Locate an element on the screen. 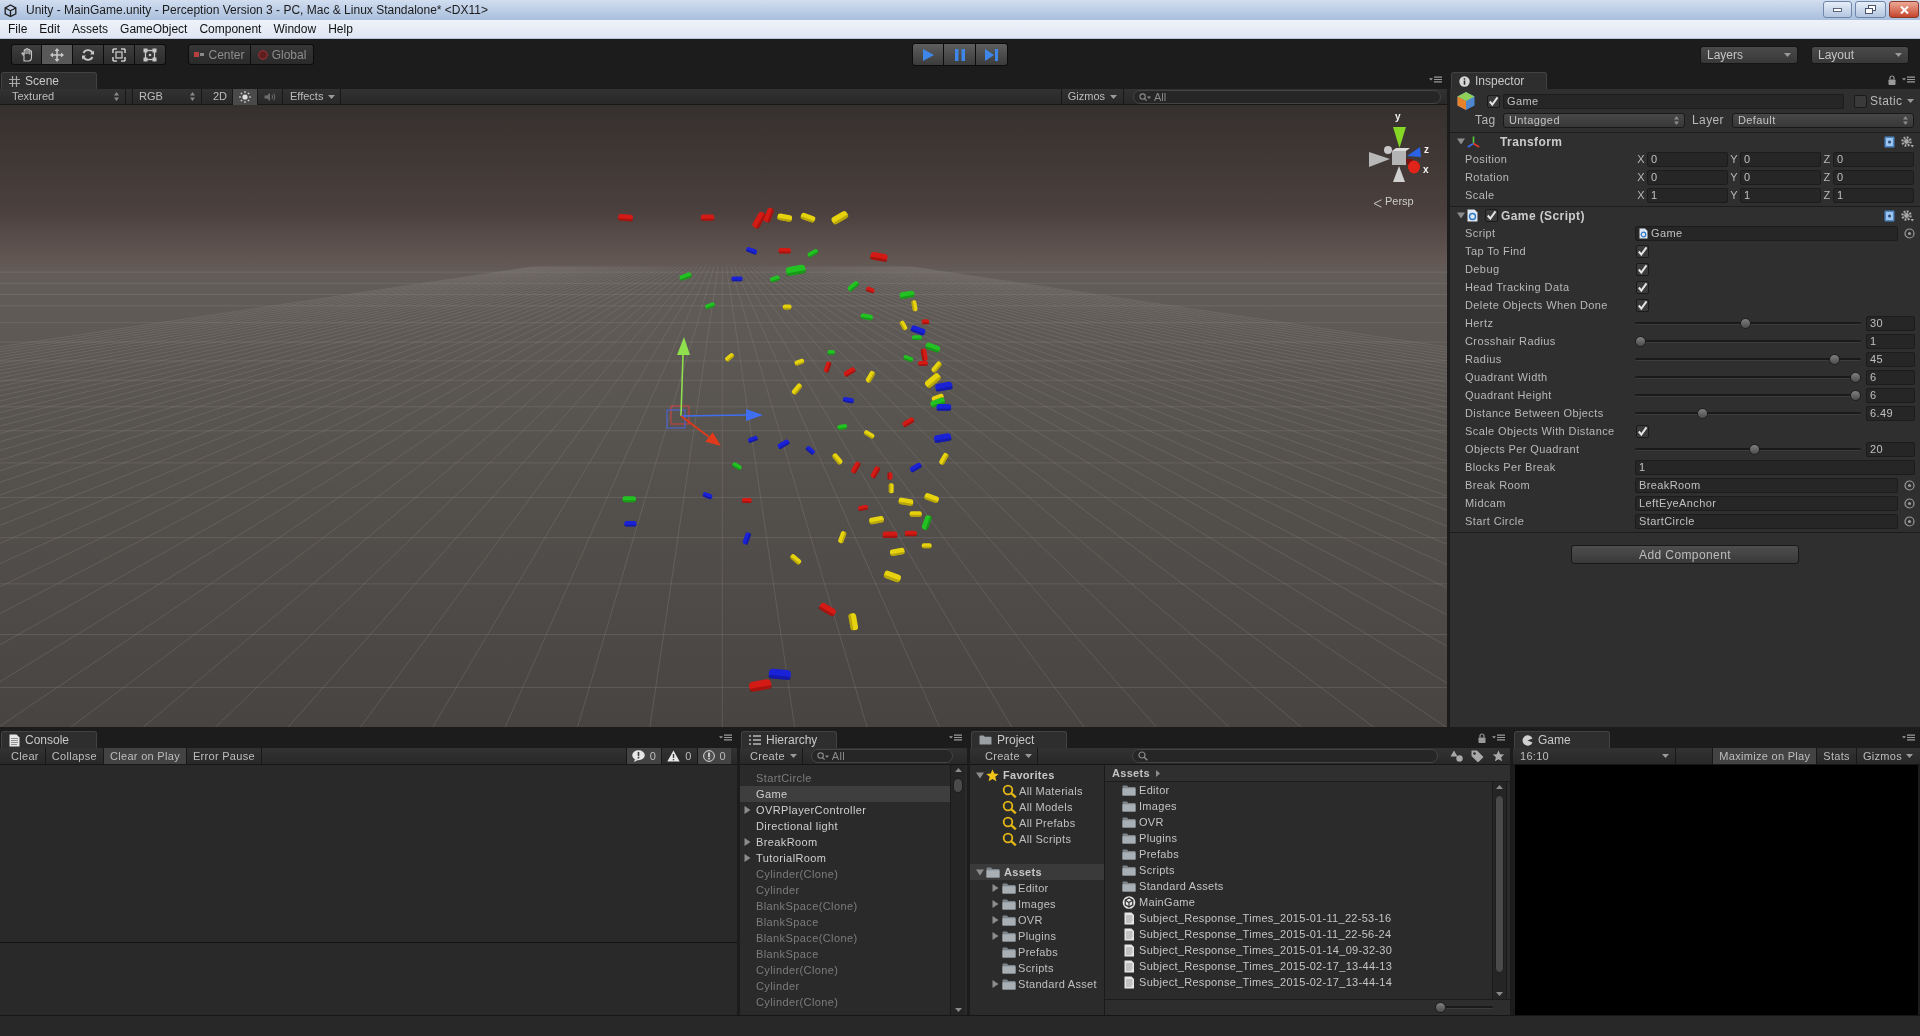  tree-item: Editor is located at coordinates (1037, 888).